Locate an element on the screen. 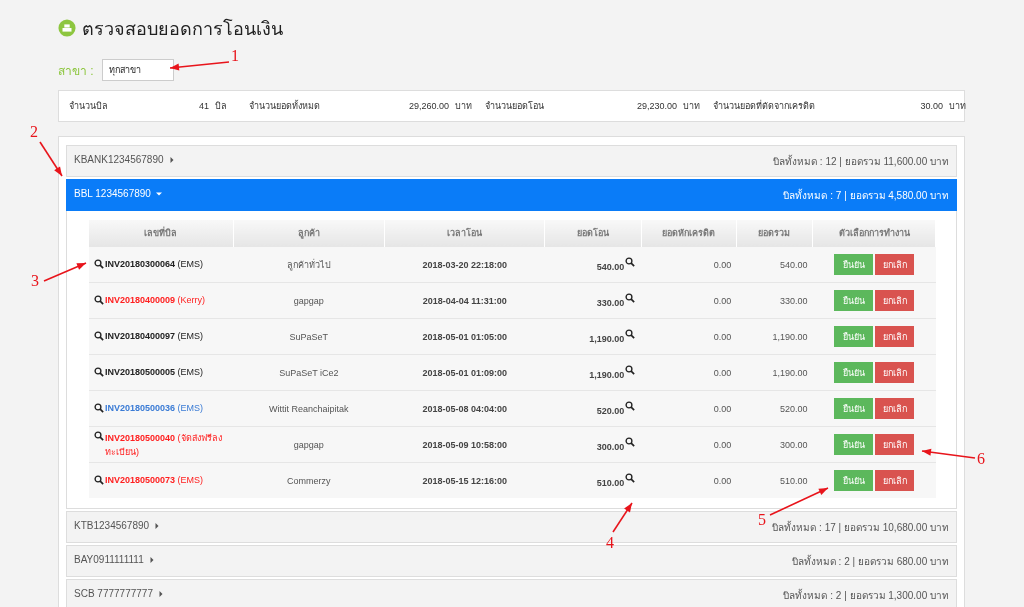  table-cell: 2018-05-08 04:04:00 is located at coordinates (464, 408).